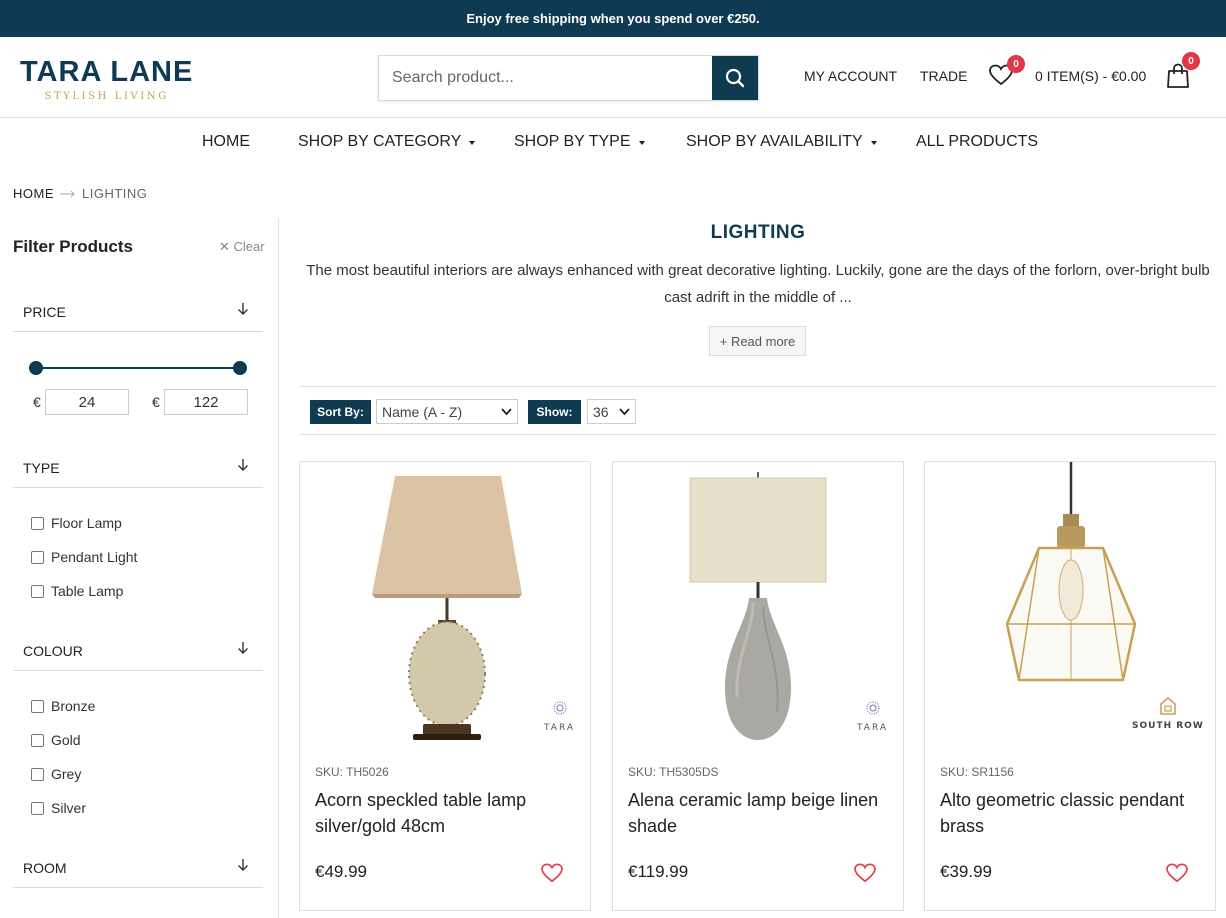 This screenshot has width=1226, height=918. I want to click on sort-select-value: Name (A - Z), so click(422, 411).